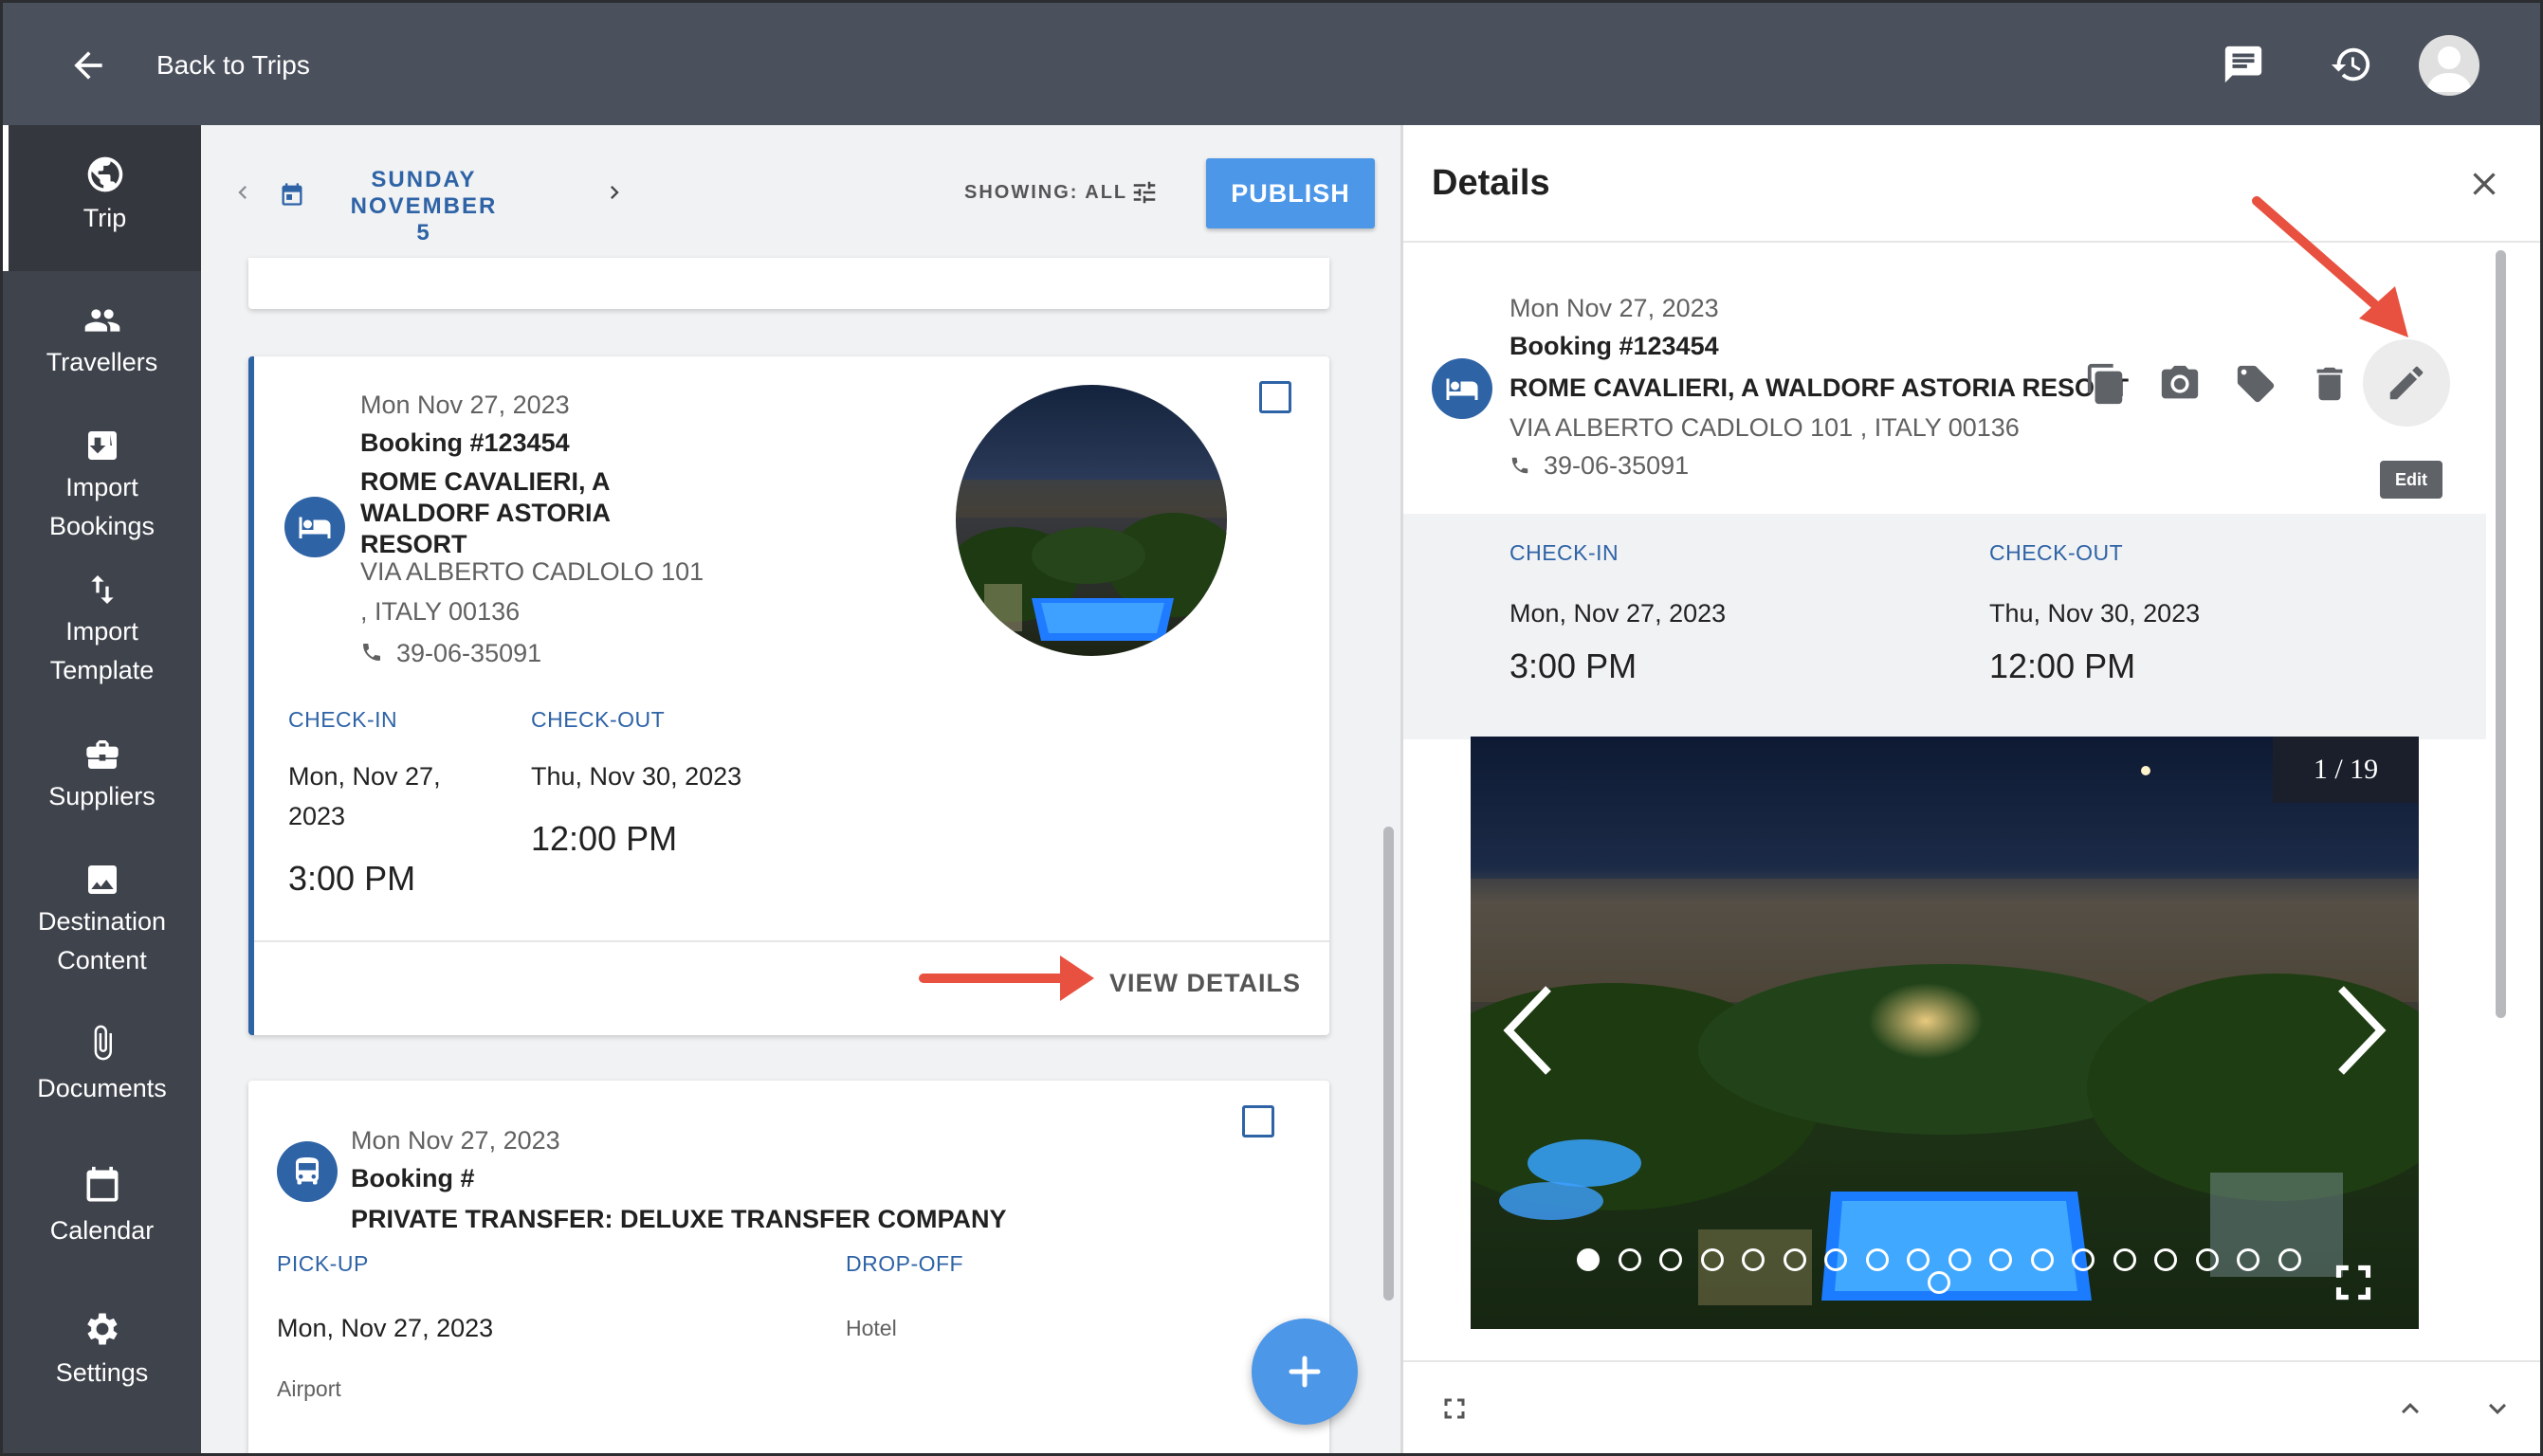 Image resolution: width=2543 pixels, height=1456 pixels. What do you see at coordinates (352, 878) in the screenshot?
I see `checkin-time: 3:00 PM` at bounding box center [352, 878].